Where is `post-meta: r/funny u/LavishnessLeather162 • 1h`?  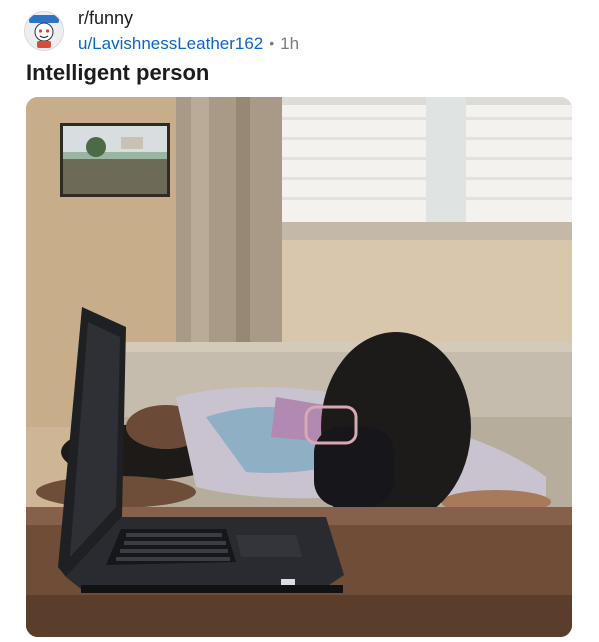
post-meta: r/funny u/LavishnessLeather162 • 1h is located at coordinates (188, 30).